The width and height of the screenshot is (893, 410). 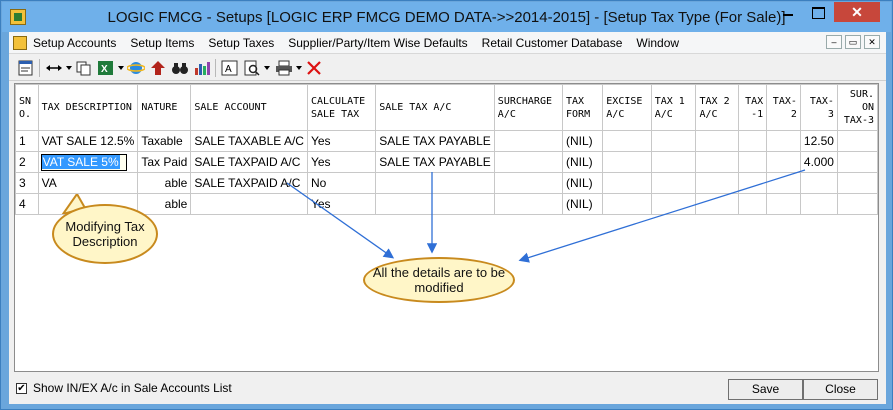 I want to click on expand-columns-icon, so click(x=54, y=68).